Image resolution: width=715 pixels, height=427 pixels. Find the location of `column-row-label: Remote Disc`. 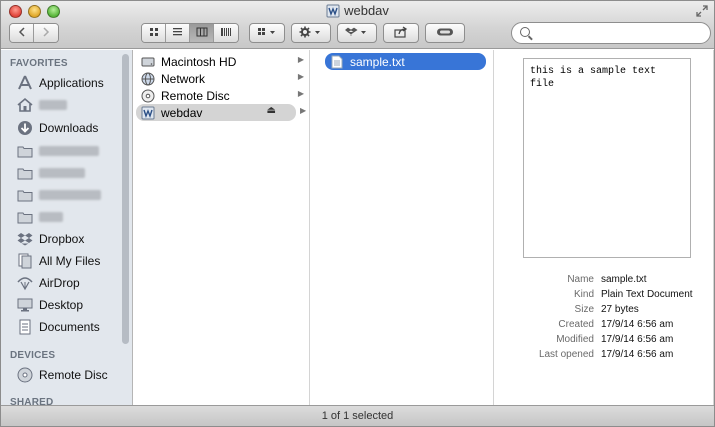

column-row-label: Remote Disc is located at coordinates (195, 95).